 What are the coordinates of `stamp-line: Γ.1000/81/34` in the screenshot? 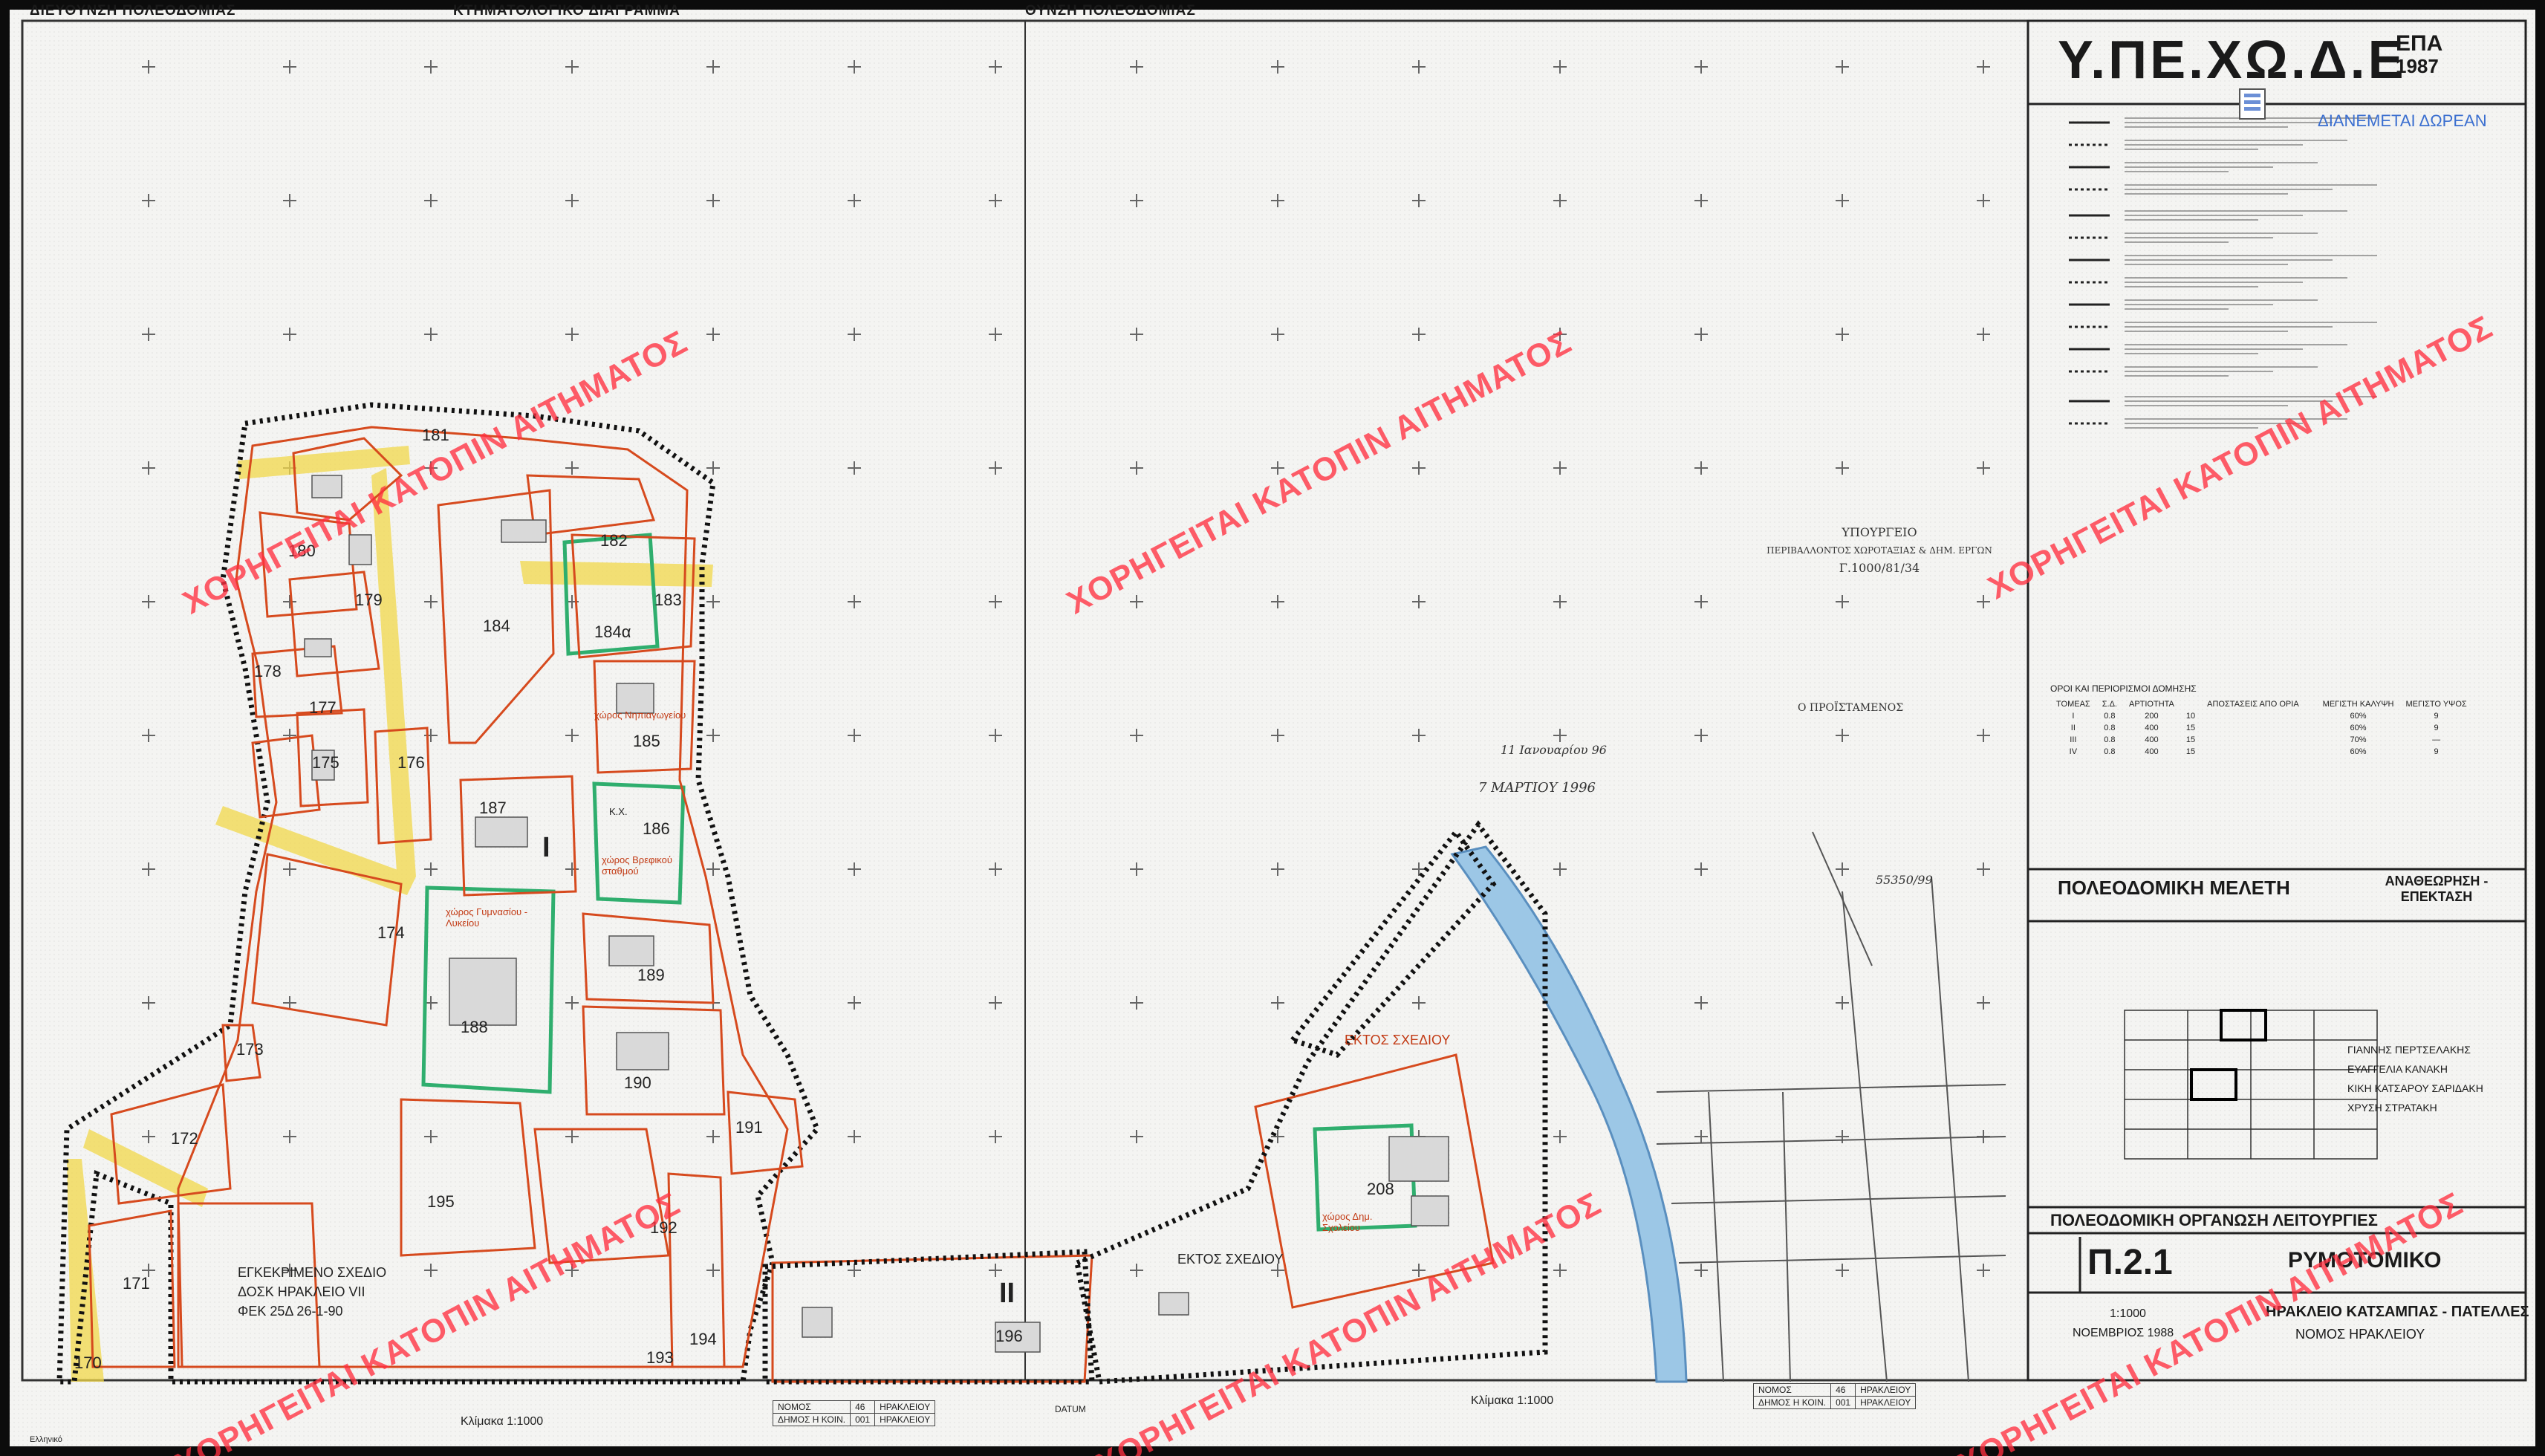 It's located at (1879, 568).